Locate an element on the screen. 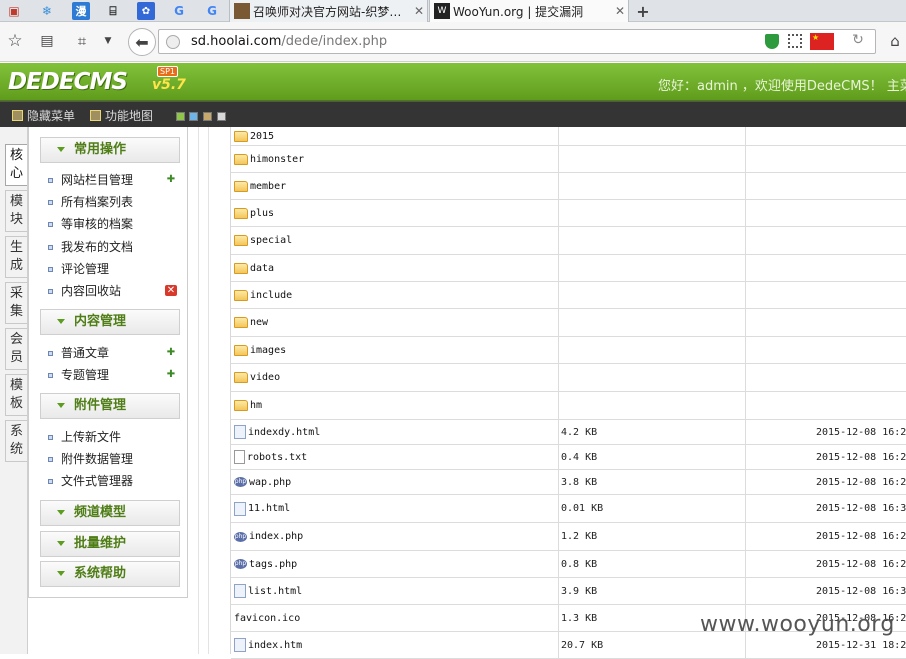 Image resolution: width=906 pixels, height=659 pixels. file-name-cell: himonster is located at coordinates (269, 159).